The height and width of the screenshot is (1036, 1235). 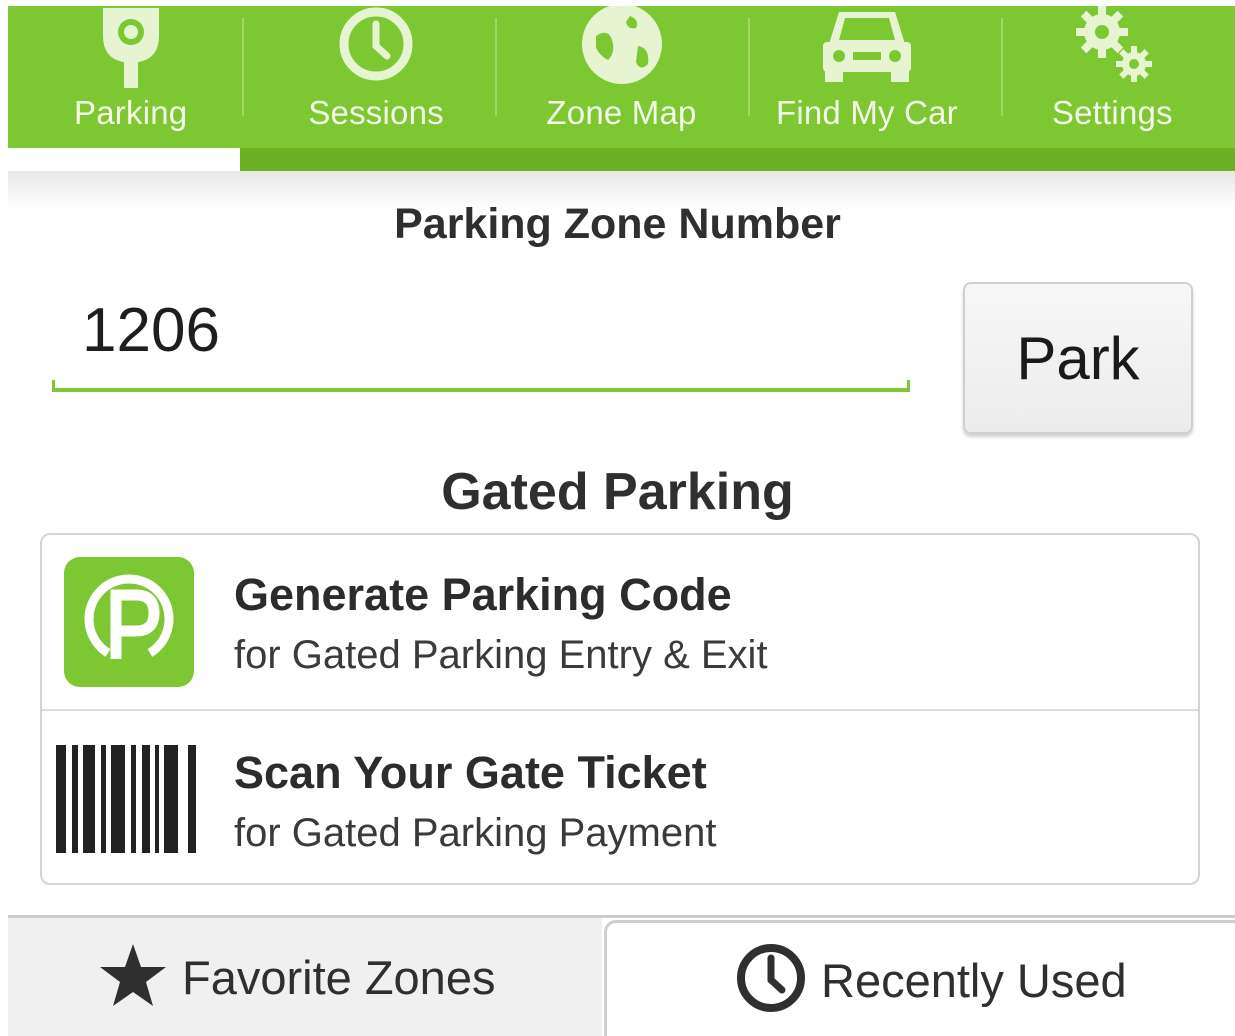 I want to click on tab-sessions: Sessions, so click(x=375, y=77).